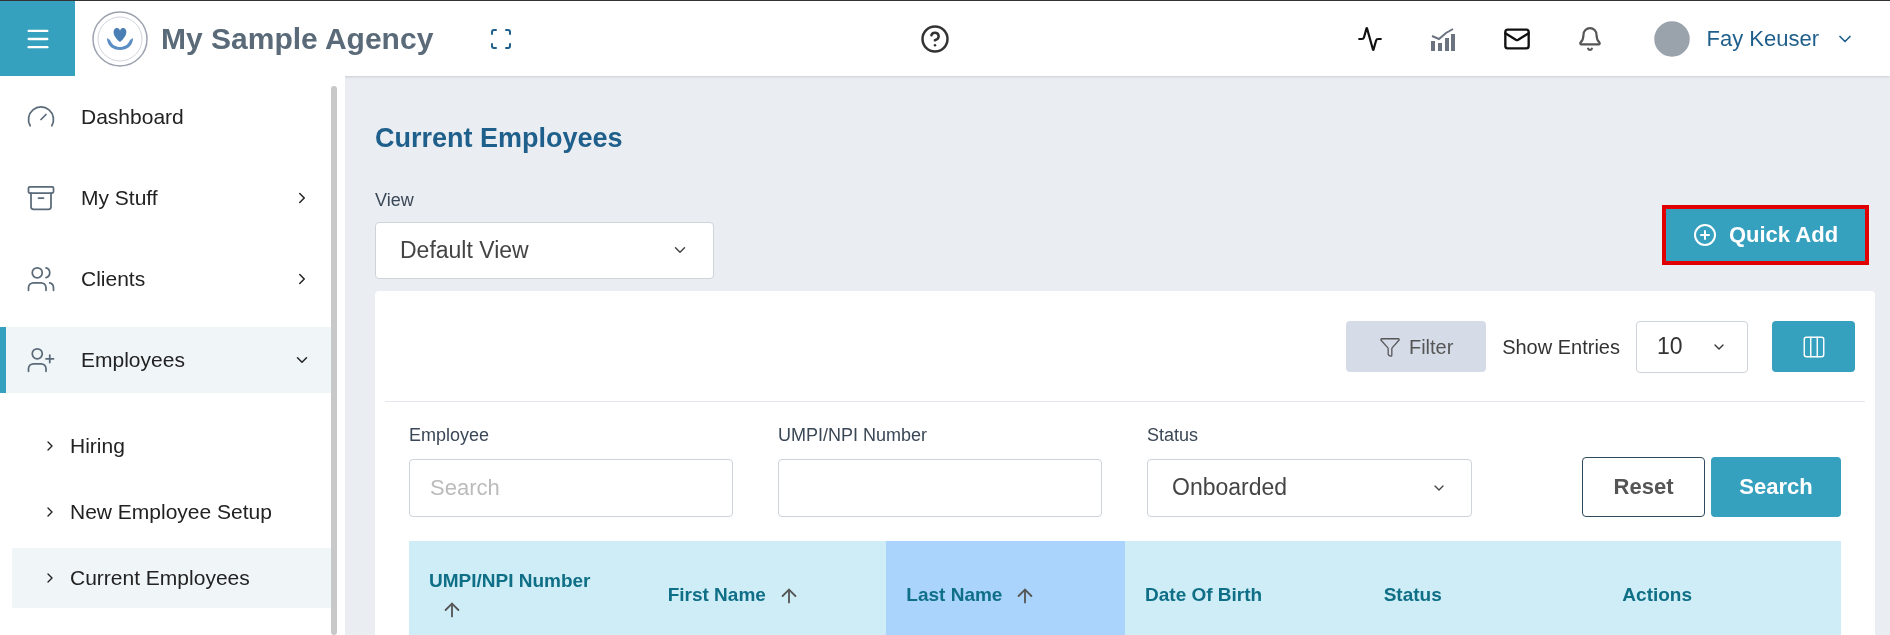  Describe the element at coordinates (767, 587) in the screenshot. I see `column-header: First Name` at that location.